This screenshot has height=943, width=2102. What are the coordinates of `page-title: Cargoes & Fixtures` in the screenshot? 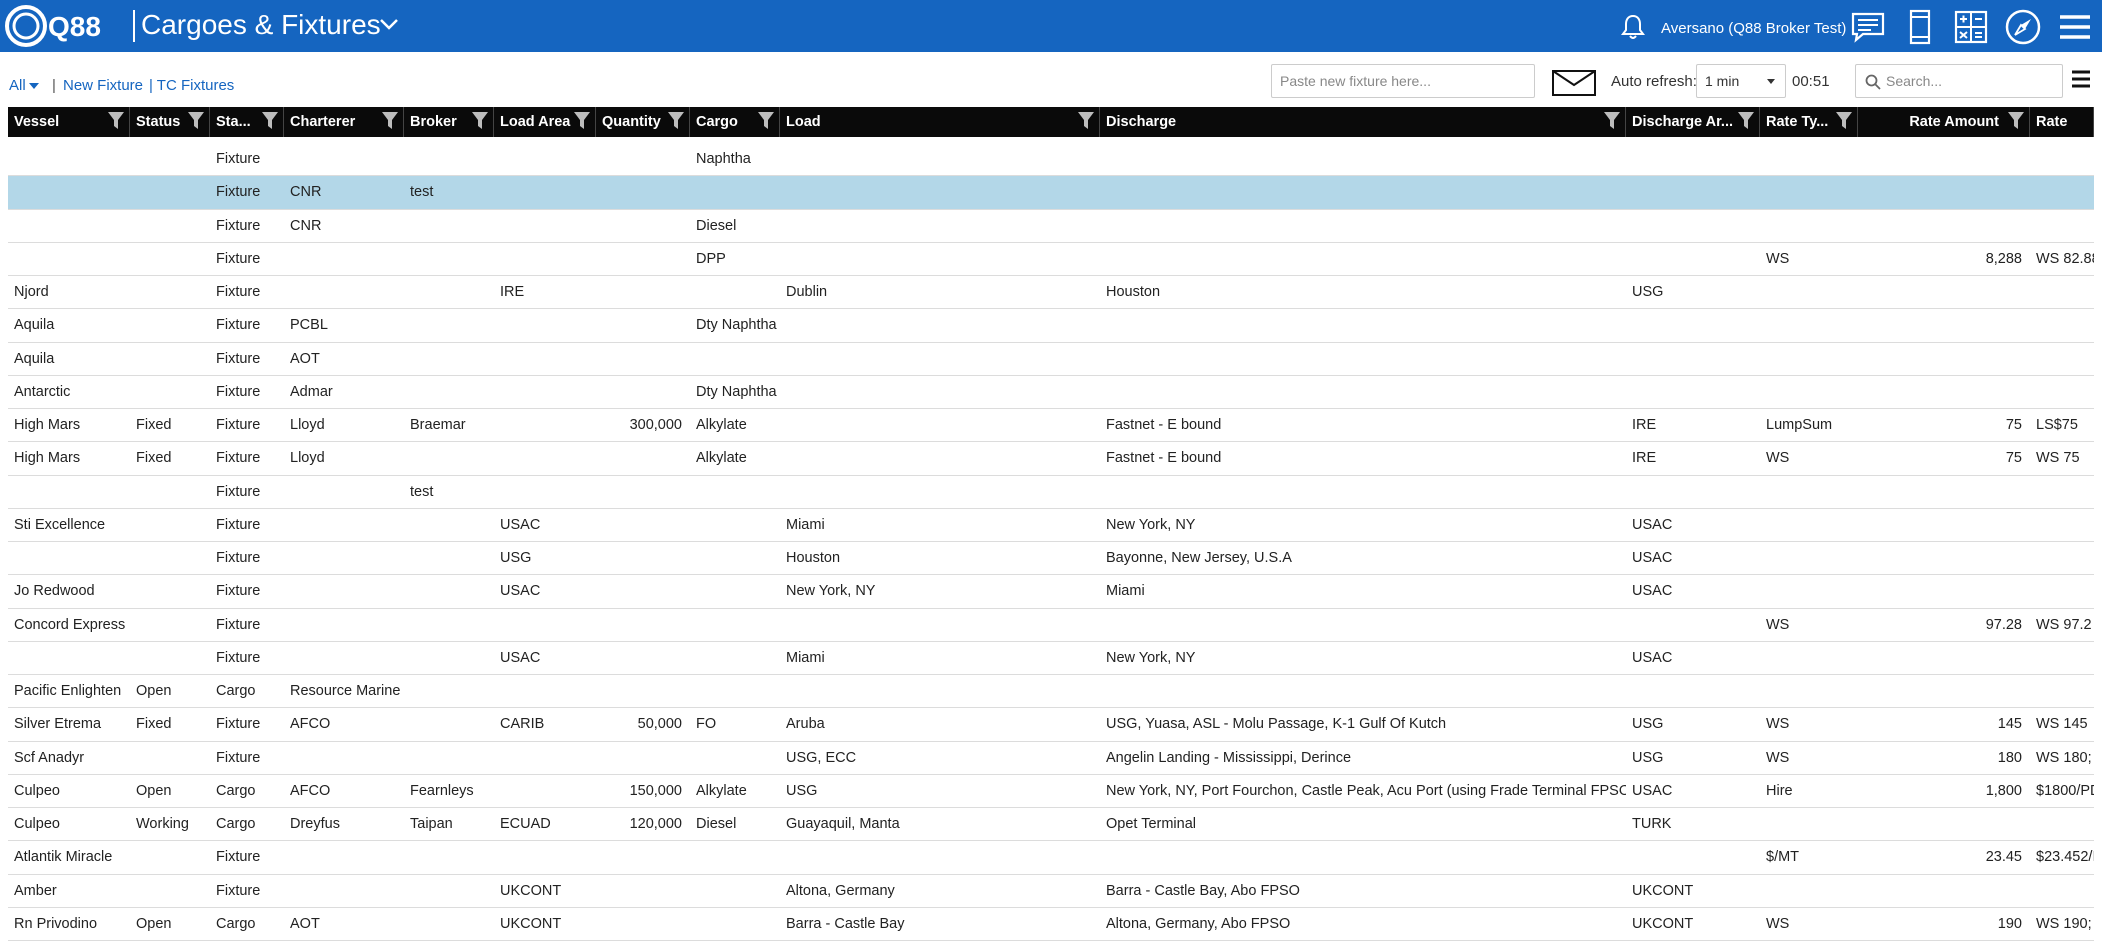 It's located at (261, 25).